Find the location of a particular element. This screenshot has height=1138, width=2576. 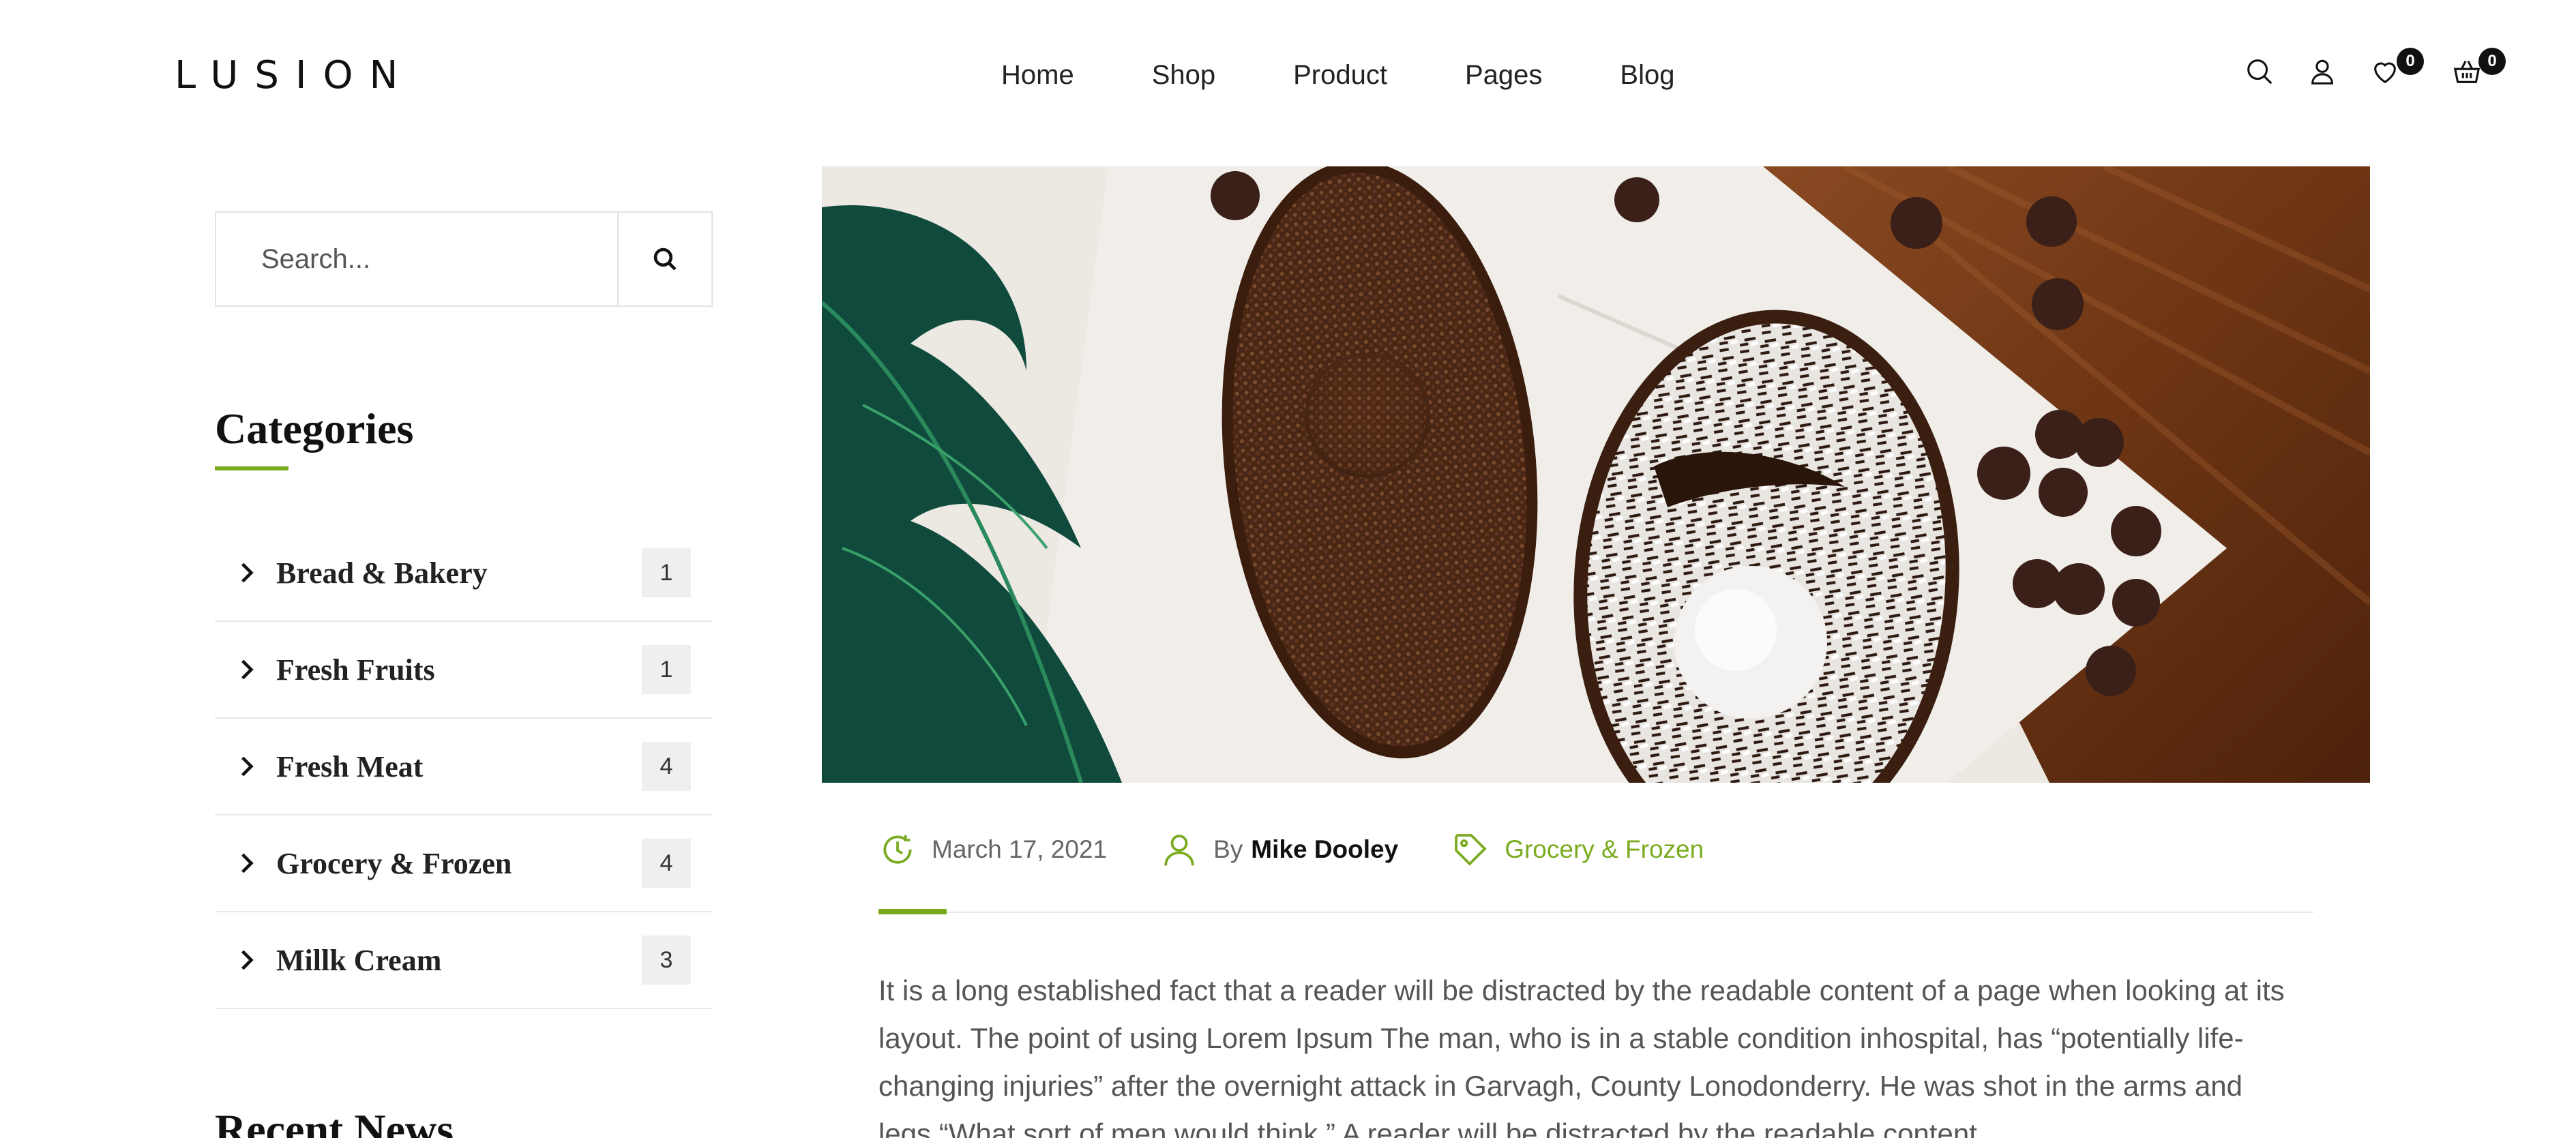

author-by-label: By is located at coordinates (1228, 849).